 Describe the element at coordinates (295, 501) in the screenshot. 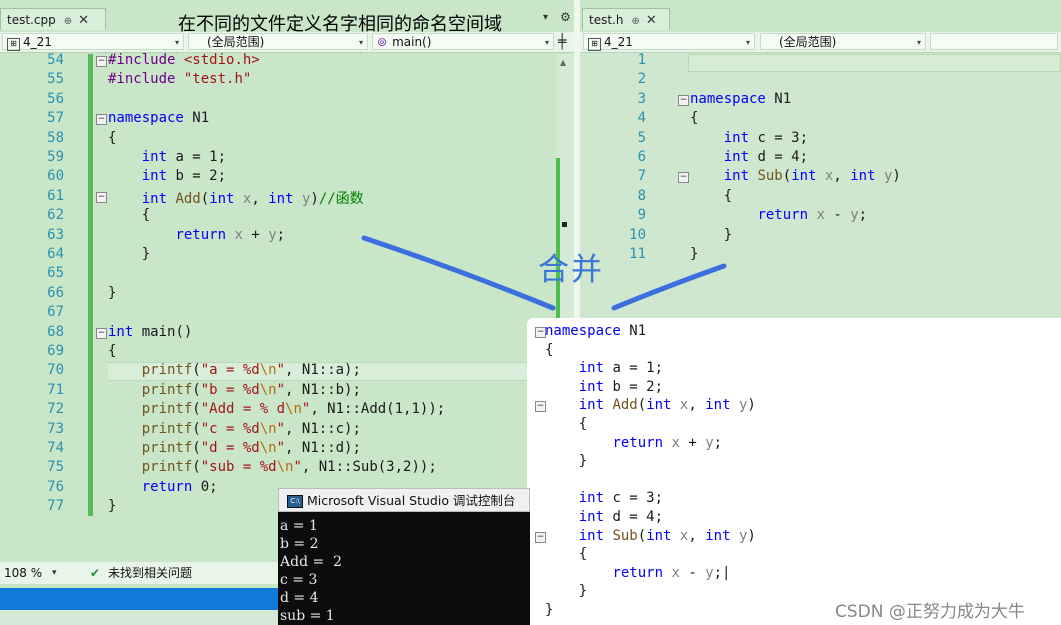

I see `console-icon: C:\` at that location.